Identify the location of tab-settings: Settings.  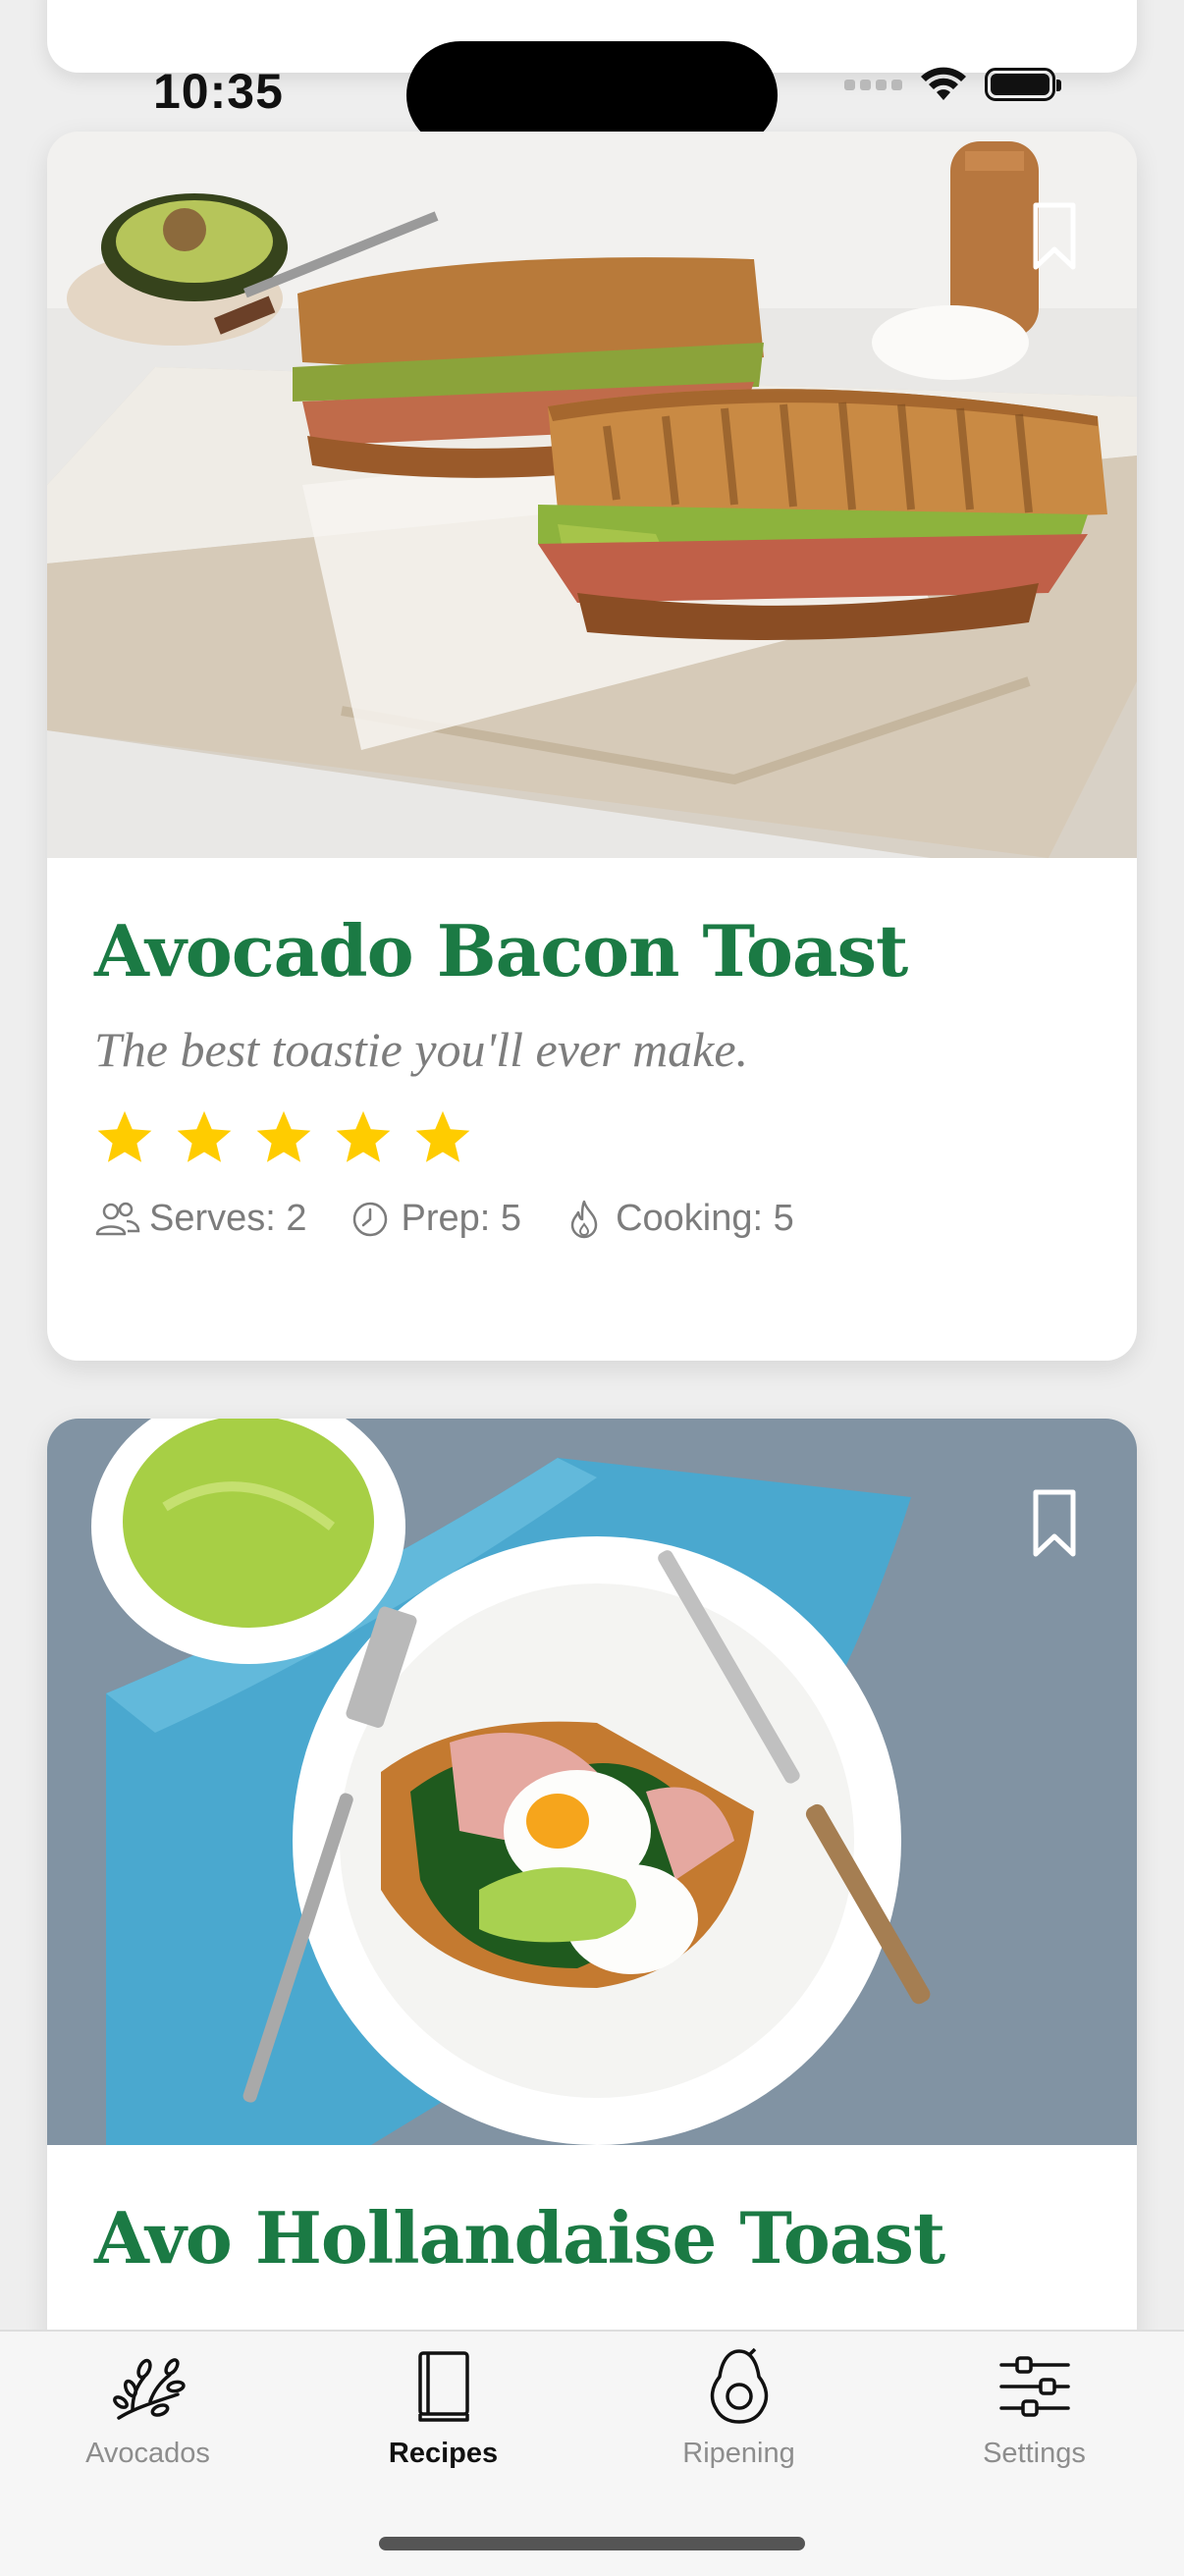
(1034, 2410).